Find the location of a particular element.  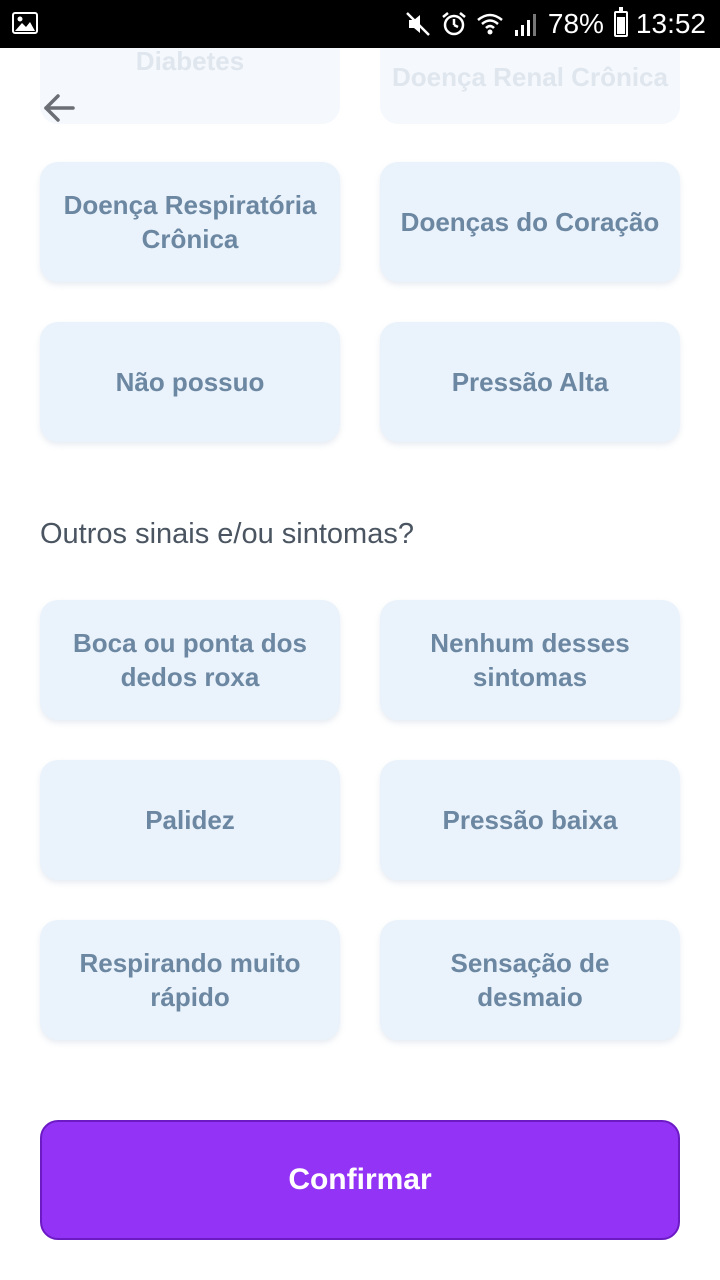

clock: 13:52 is located at coordinates (670, 23).